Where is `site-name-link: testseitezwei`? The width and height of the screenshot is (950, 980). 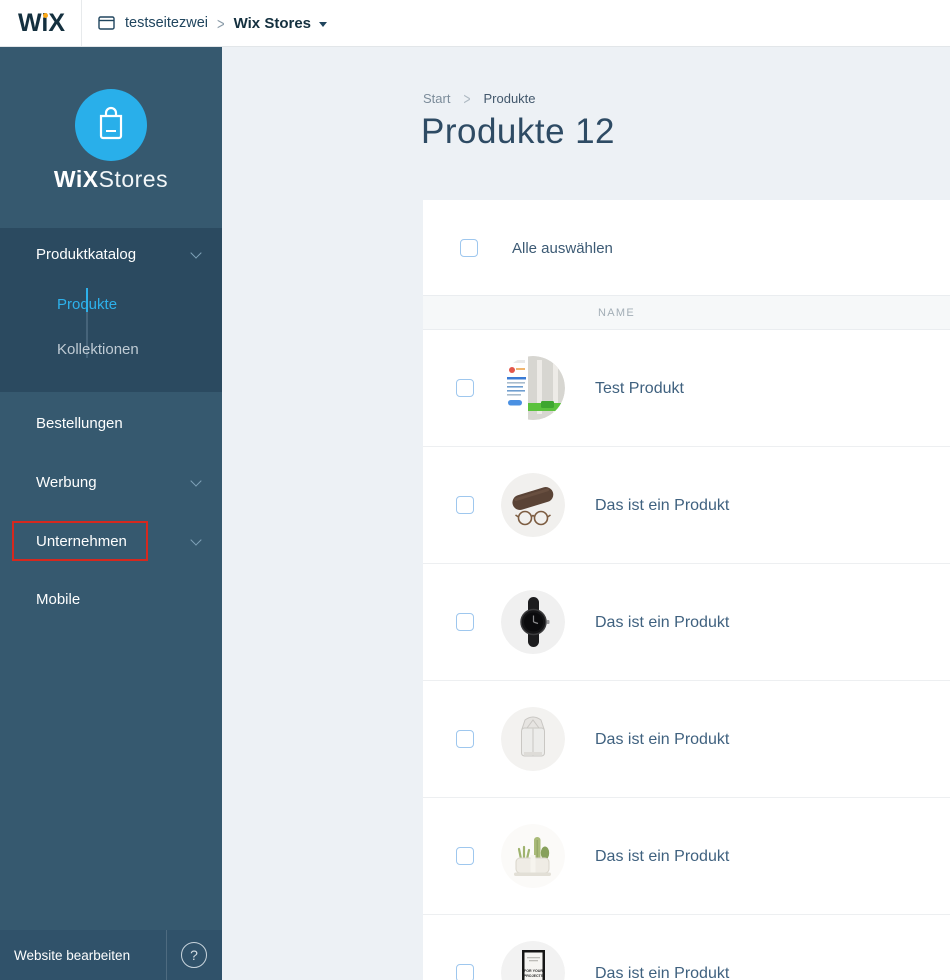
site-name-link: testseitezwei is located at coordinates (166, 23).